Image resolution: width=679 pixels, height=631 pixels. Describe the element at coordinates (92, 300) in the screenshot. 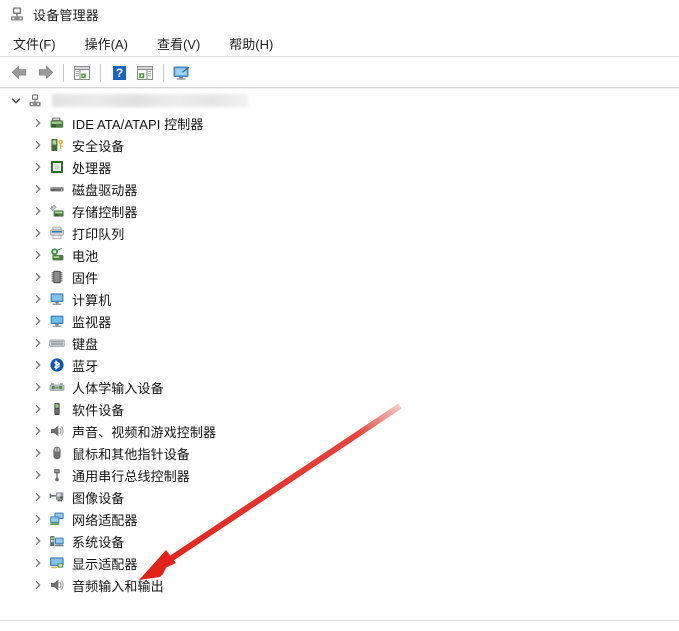

I see `tree-item-label: 计算机` at that location.